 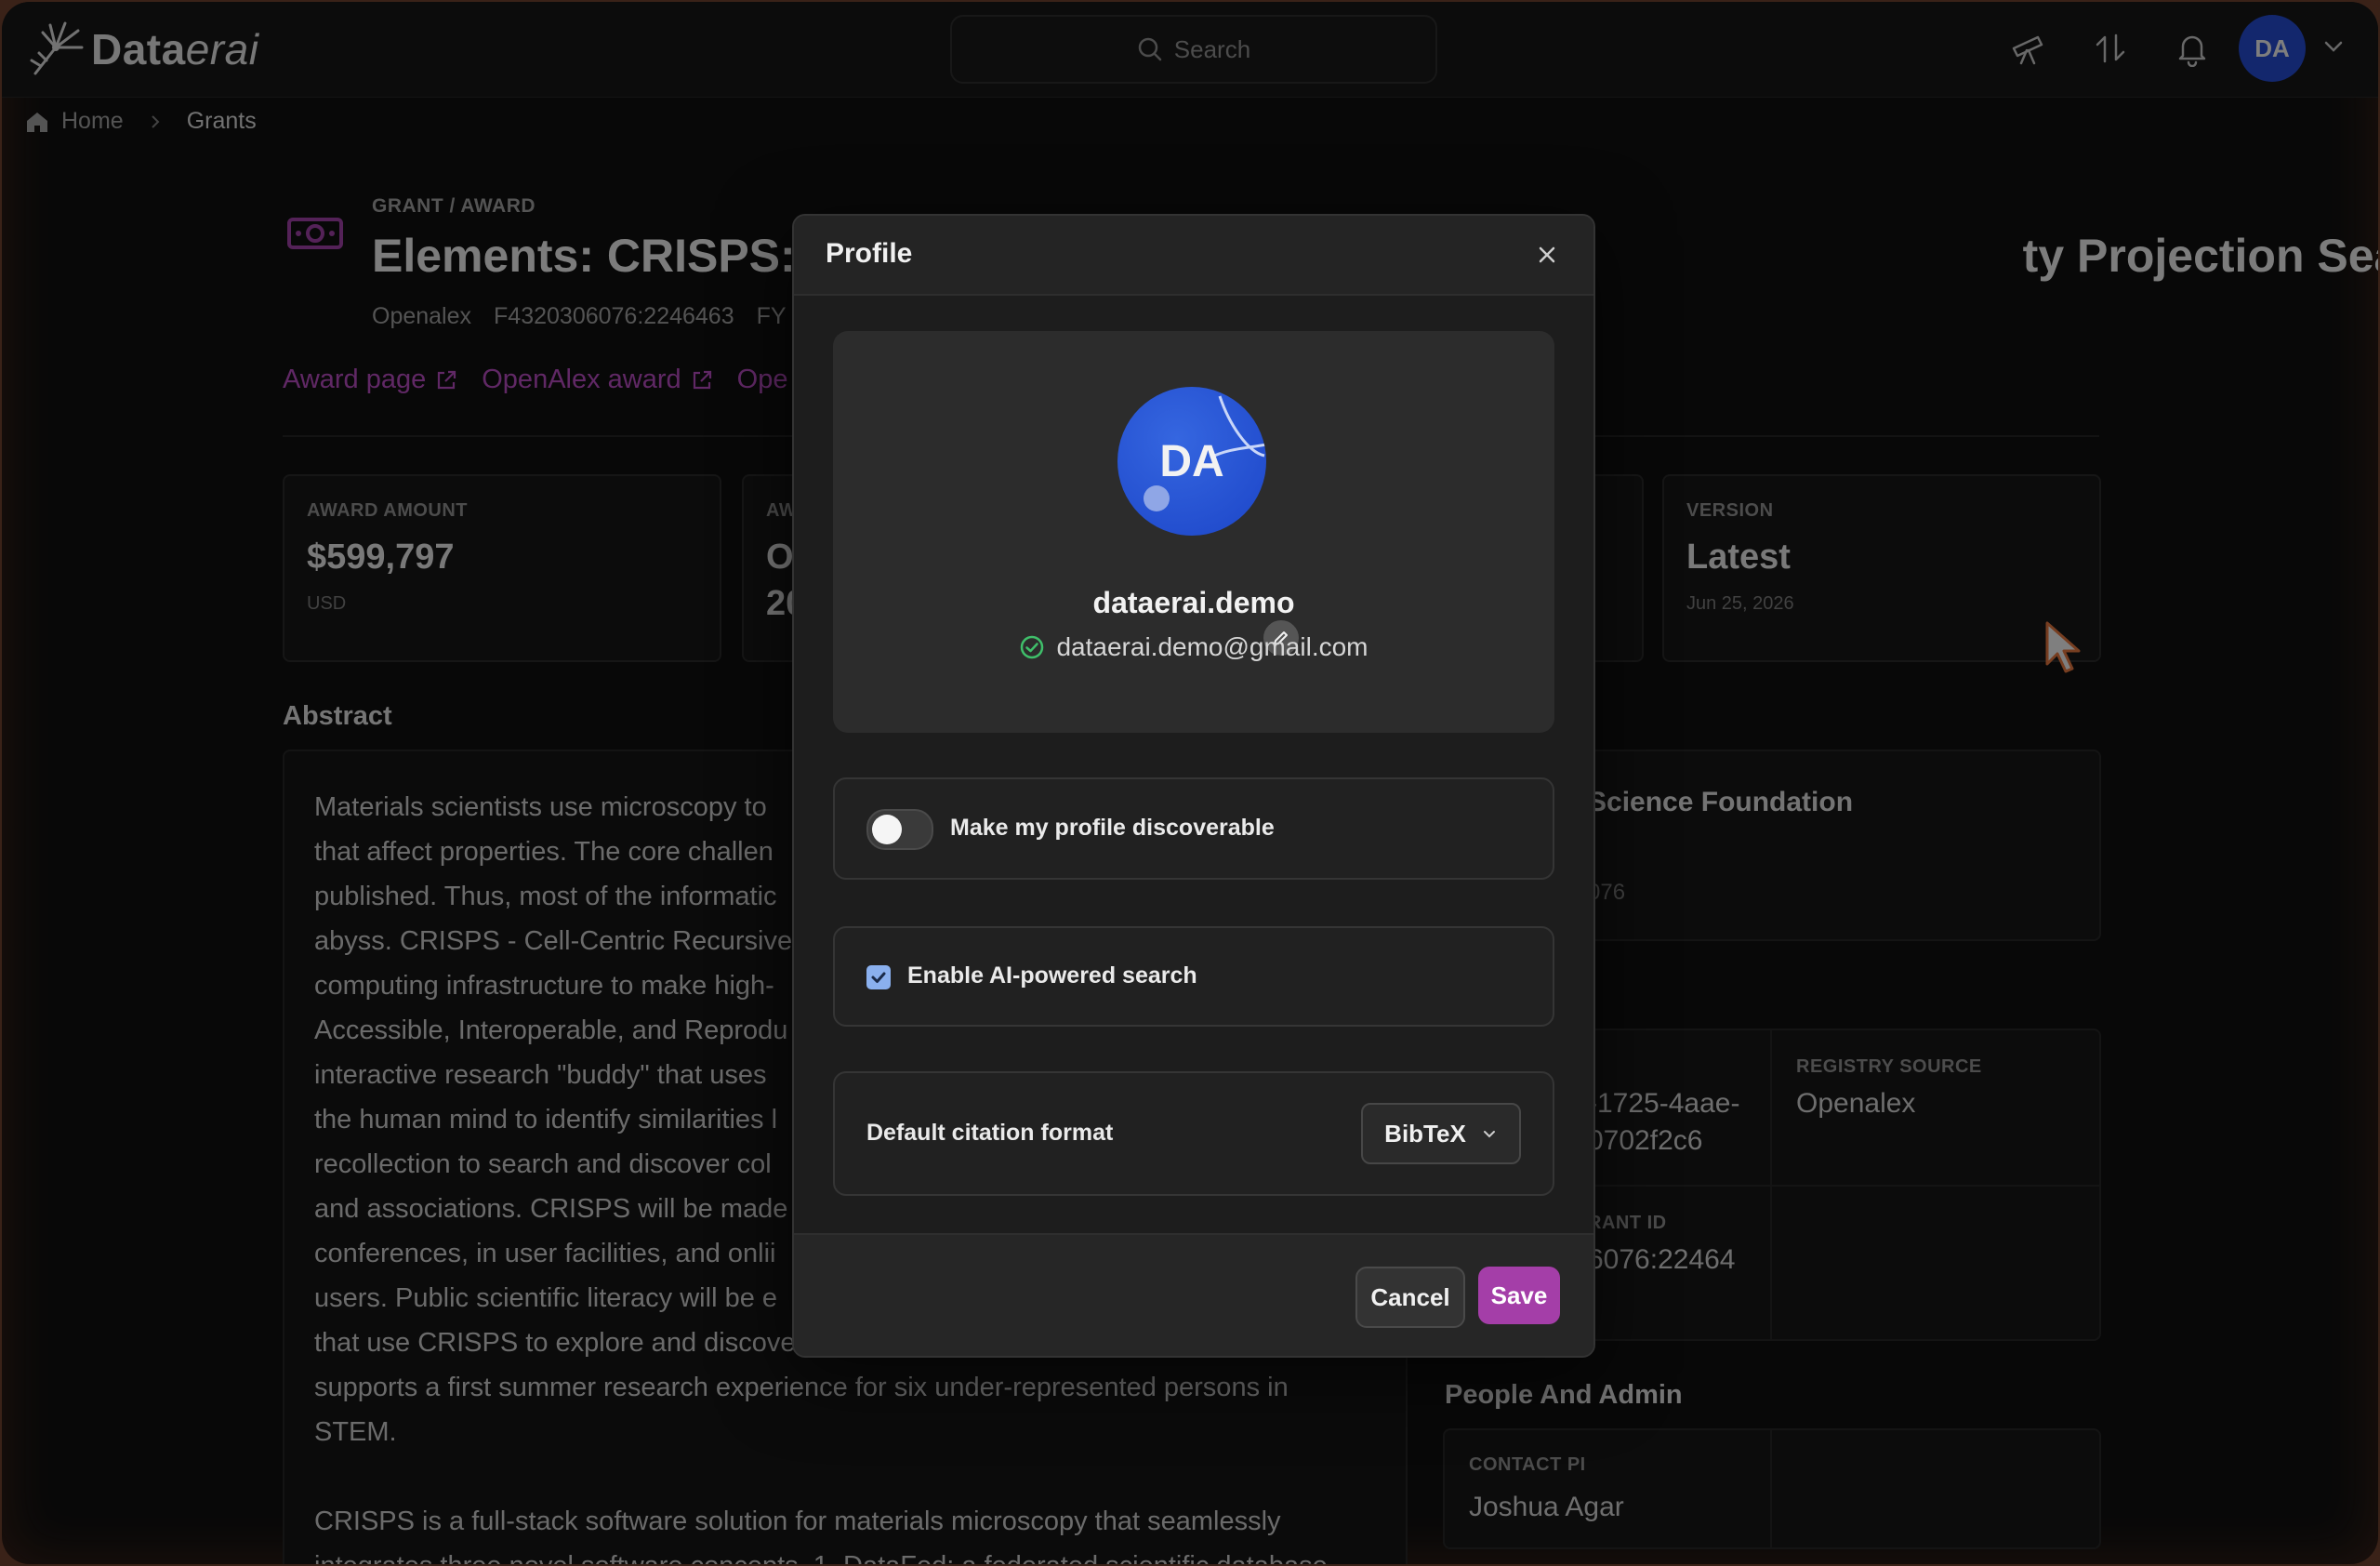 I want to click on checkmark-icon, so click(x=878, y=977).